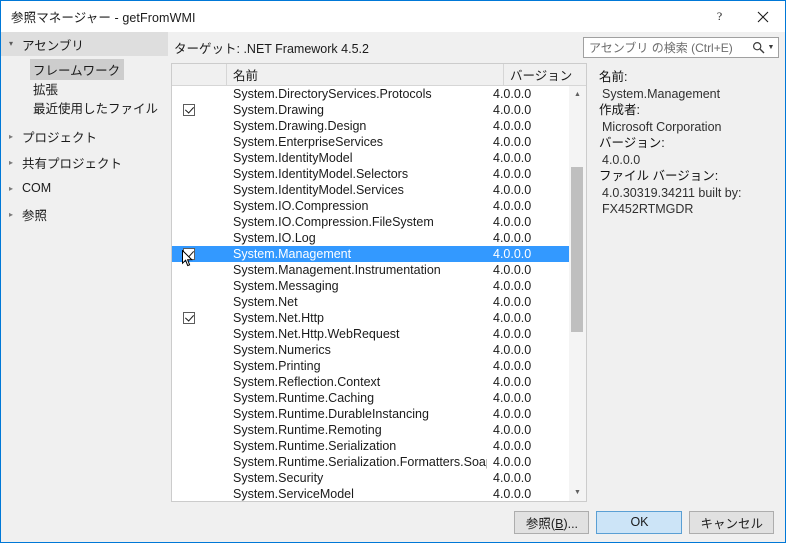 The height and width of the screenshot is (543, 786). I want to click on sidebar-item-shared-projects: ▸ 共有プロジェクト, so click(84, 162).